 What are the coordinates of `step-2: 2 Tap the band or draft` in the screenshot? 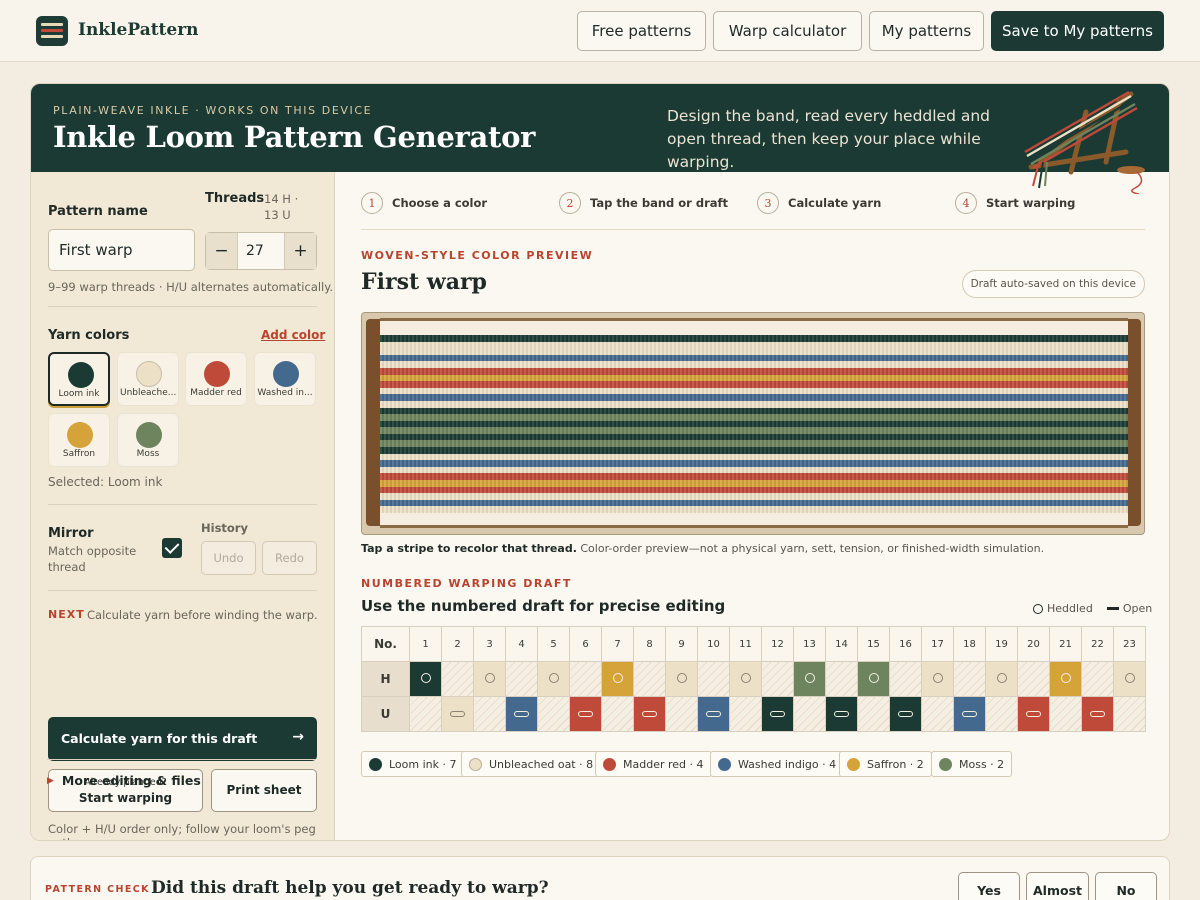 It's located at (643, 203).